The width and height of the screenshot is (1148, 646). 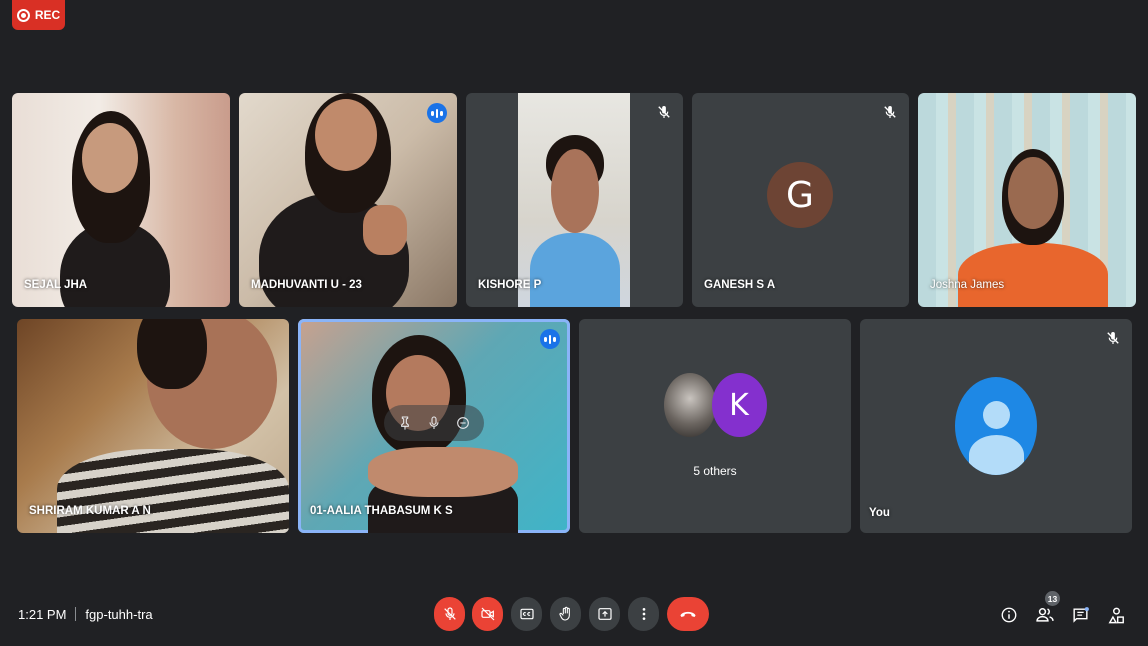 I want to click on hang-up-icon, so click(x=688, y=614).